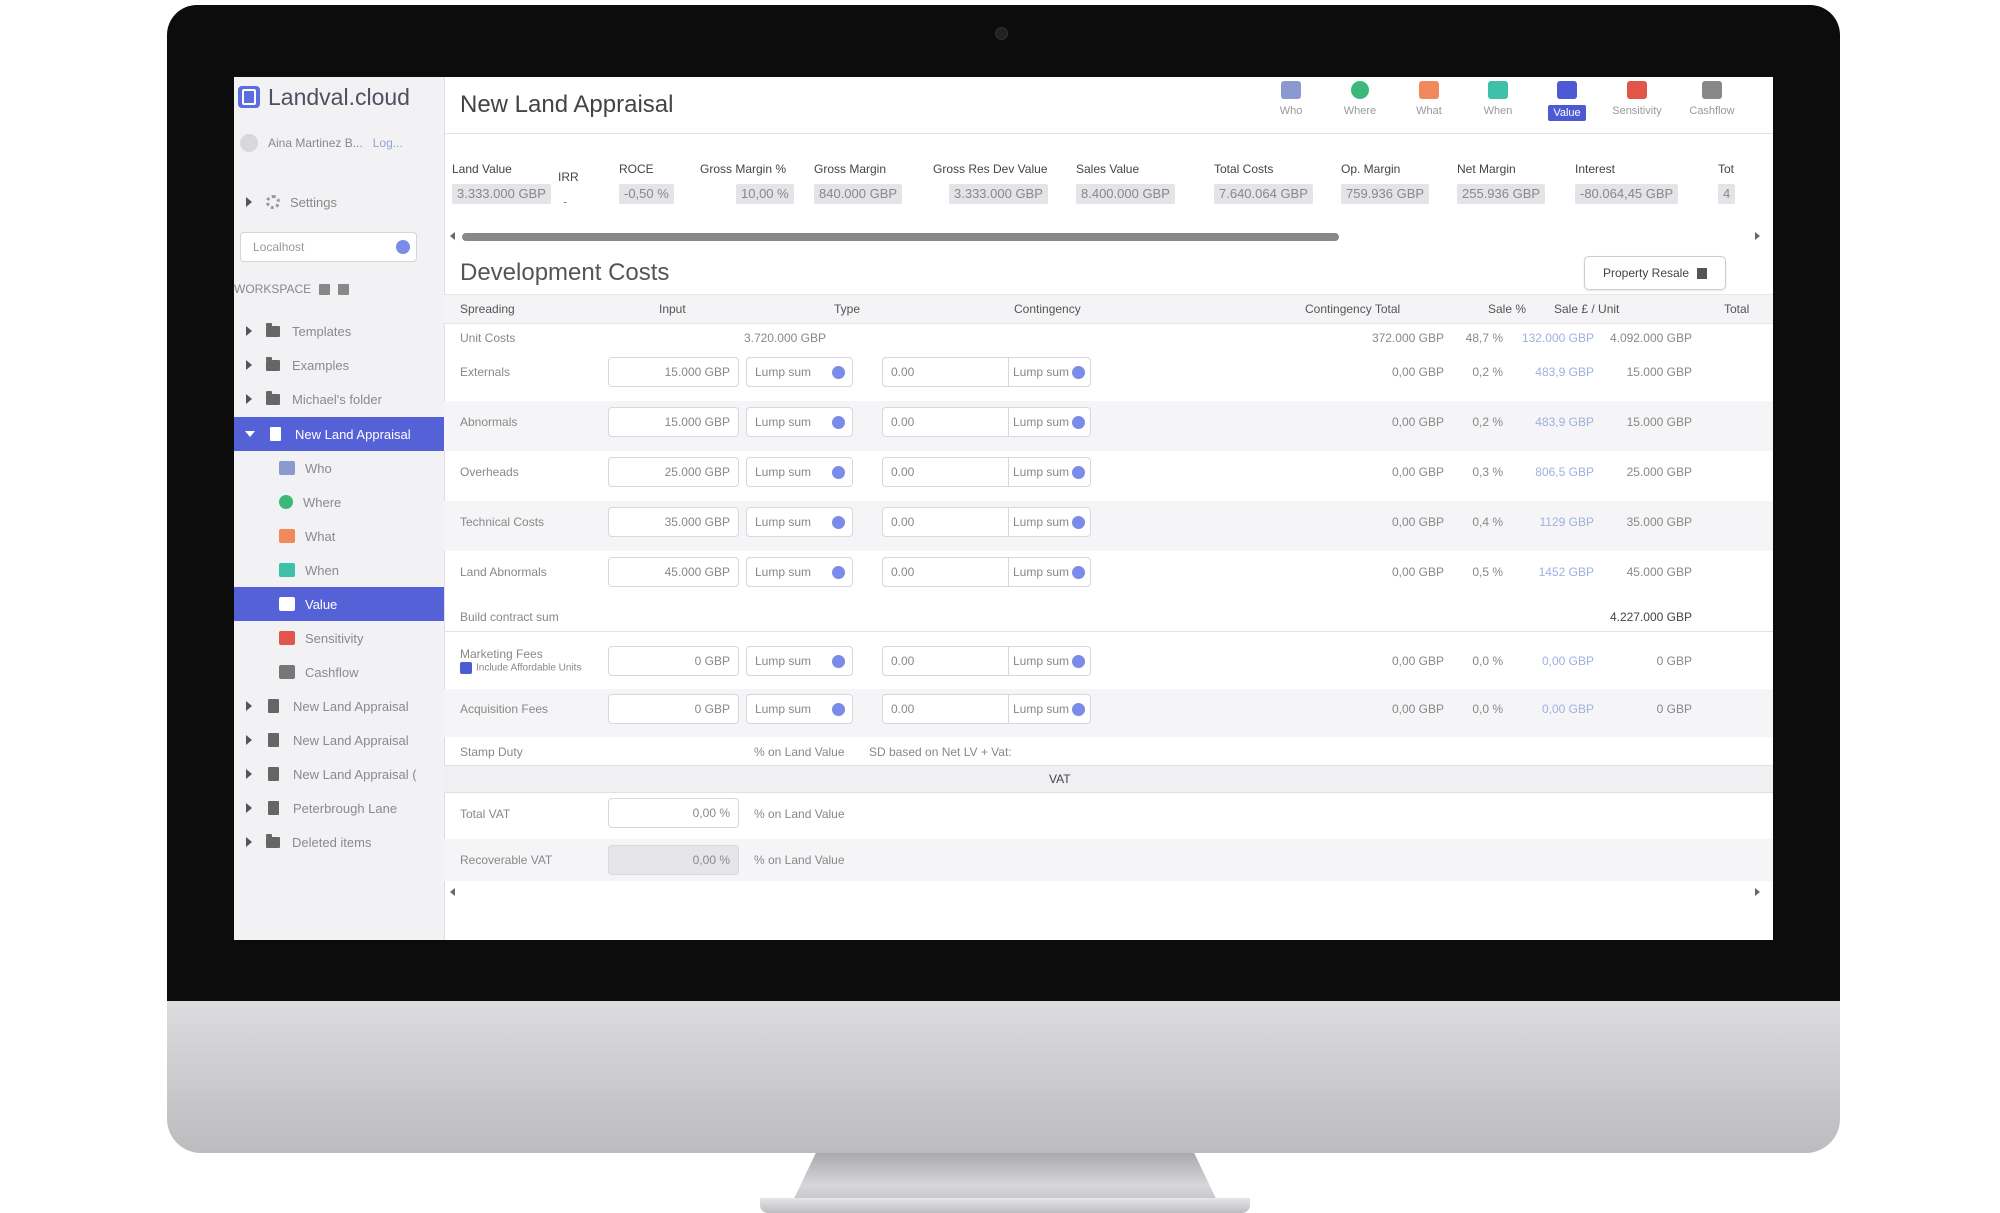  I want to click on tab-label: Sensitivity, so click(1637, 111).